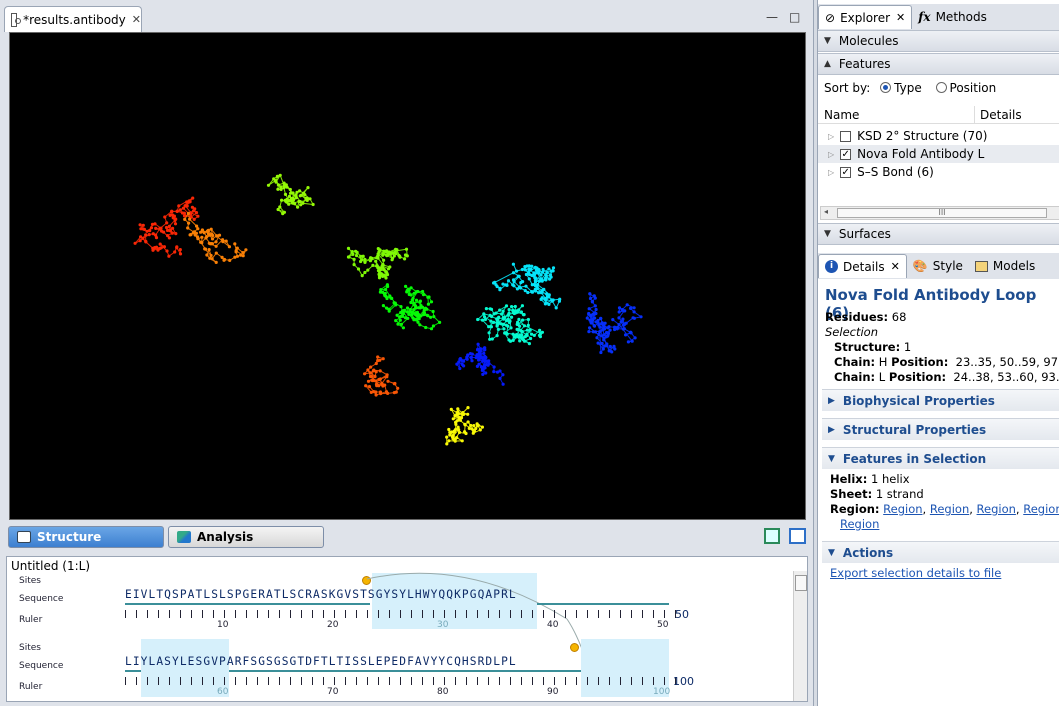 This screenshot has width=1059, height=706. What do you see at coordinates (940, 400) in the screenshot?
I see `section-biophysical: ▶ Biophysical Properties` at bounding box center [940, 400].